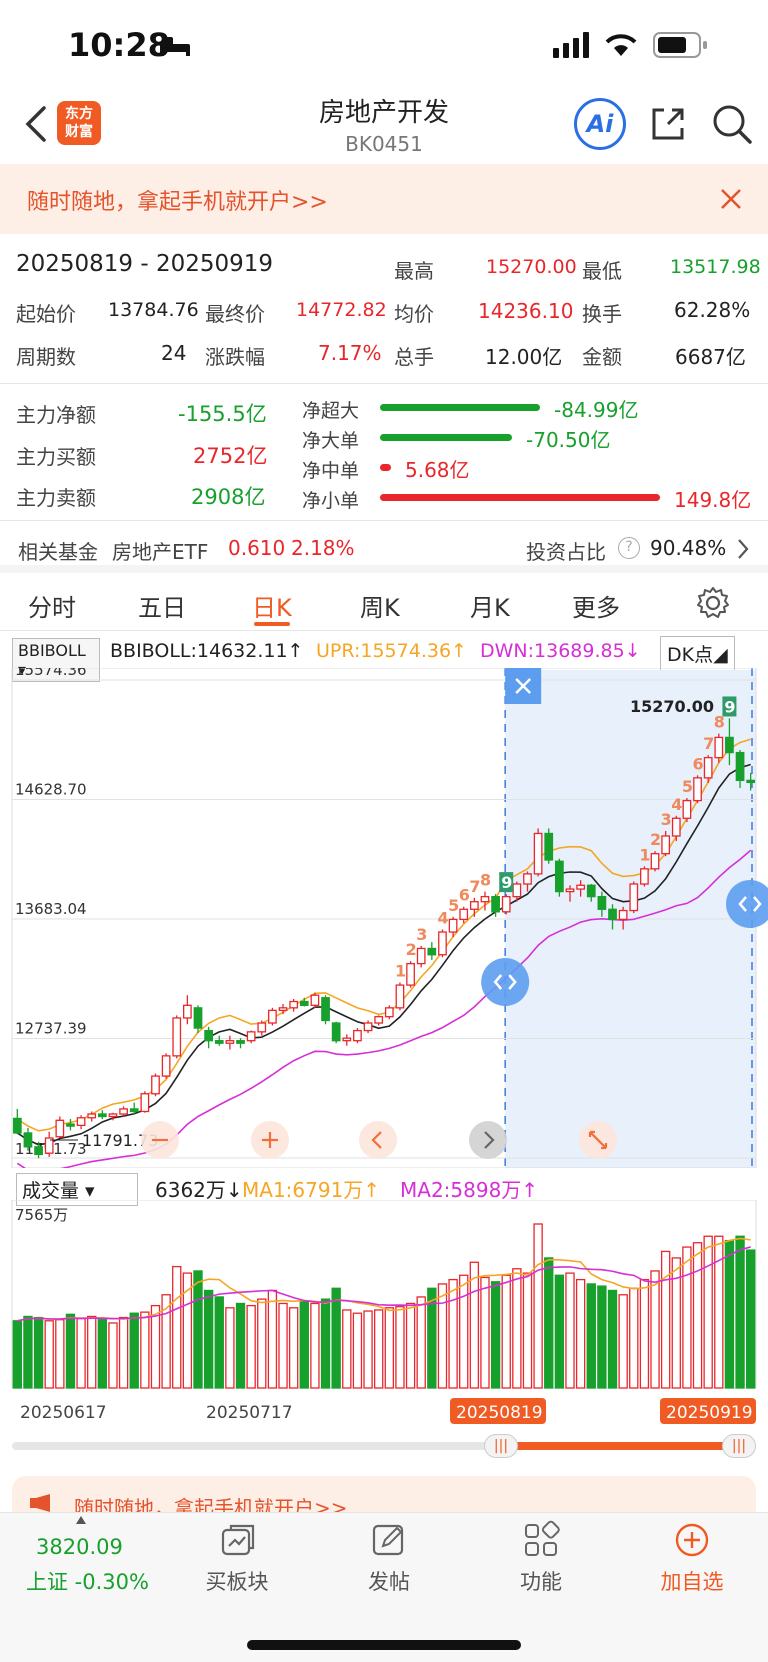 Image resolution: width=768 pixels, height=1662 pixels. I want to click on caret-up-icon, so click(81, 1520).